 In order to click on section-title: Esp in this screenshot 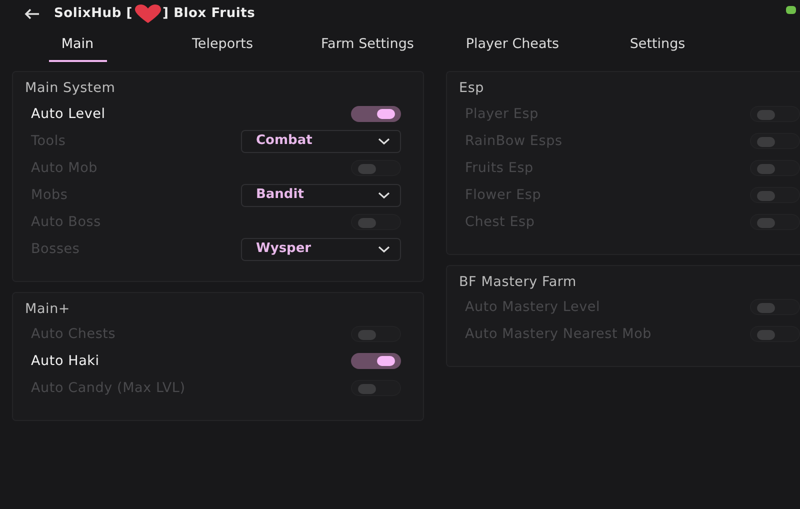, I will do `click(472, 88)`.